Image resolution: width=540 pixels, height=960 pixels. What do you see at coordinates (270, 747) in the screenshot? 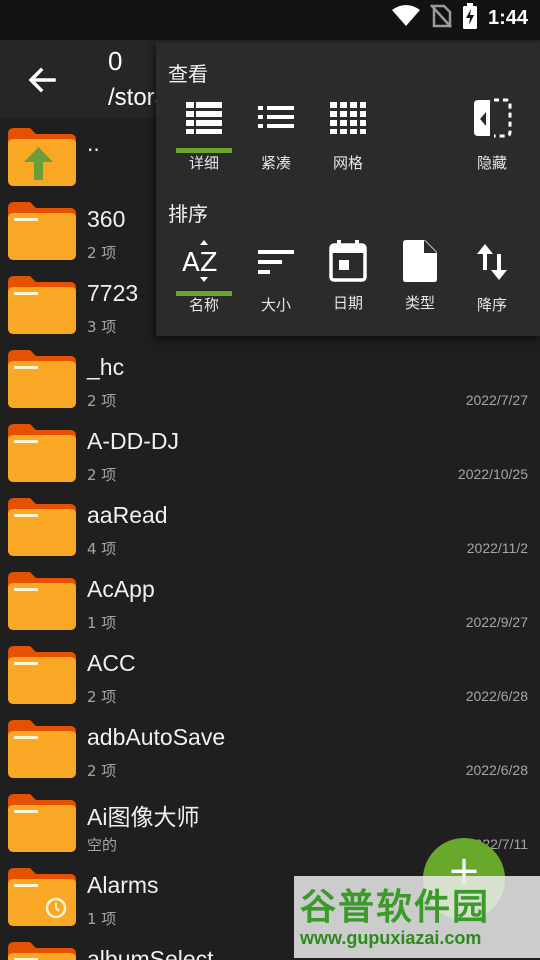
I see `list-item: adbAutoSave 2 项 2022/6/28` at bounding box center [270, 747].